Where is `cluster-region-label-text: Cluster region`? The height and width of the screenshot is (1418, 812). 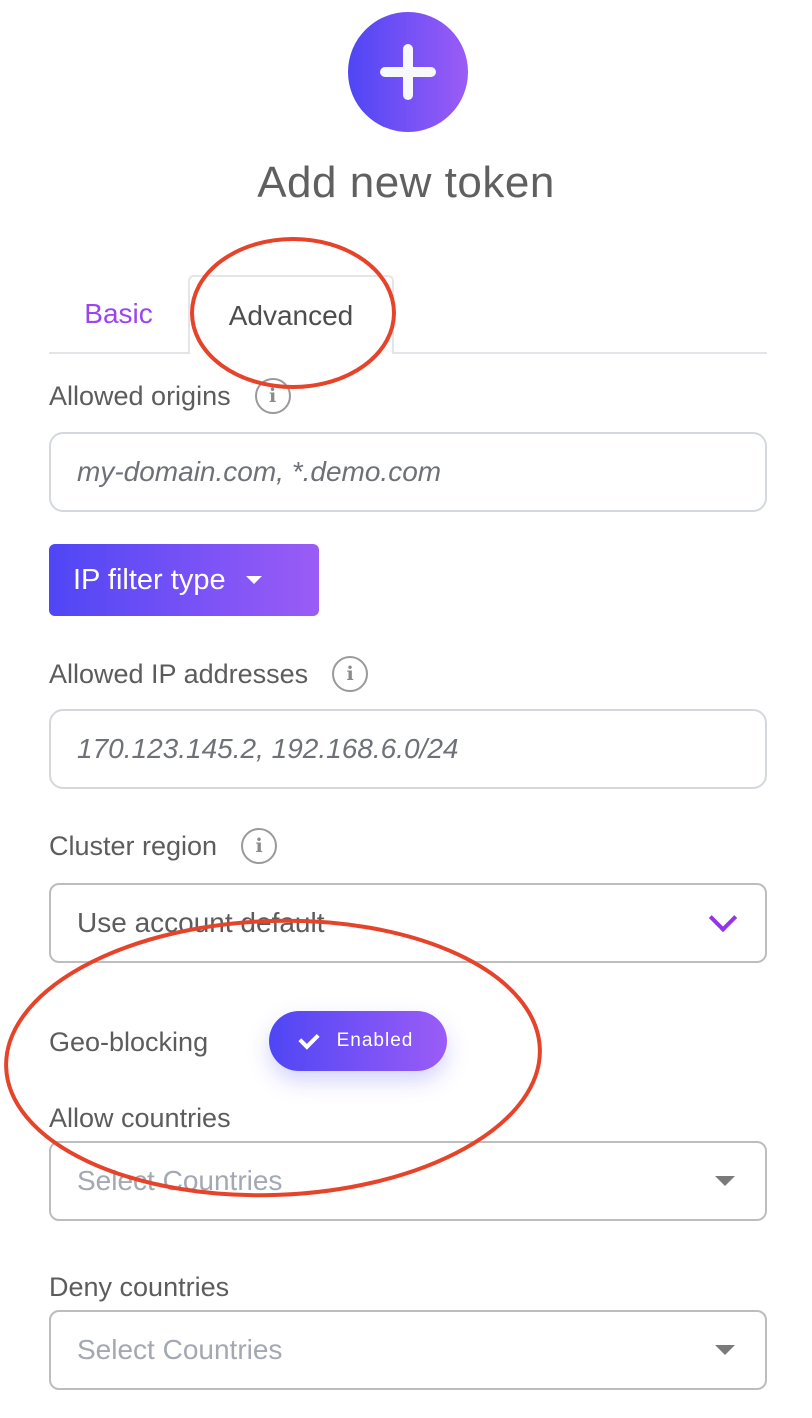 cluster-region-label-text: Cluster region is located at coordinates (133, 845).